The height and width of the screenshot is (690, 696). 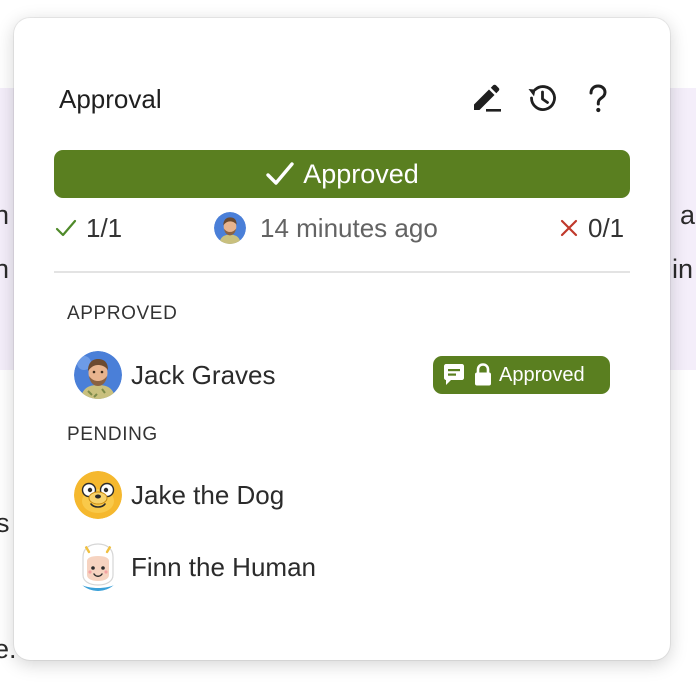 I want to click on rejected-count: 0/1, so click(x=591, y=228).